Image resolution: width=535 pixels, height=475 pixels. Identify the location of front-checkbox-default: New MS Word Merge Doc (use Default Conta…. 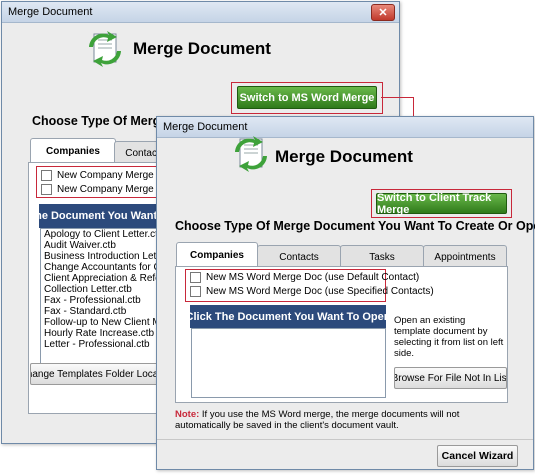
(304, 277).